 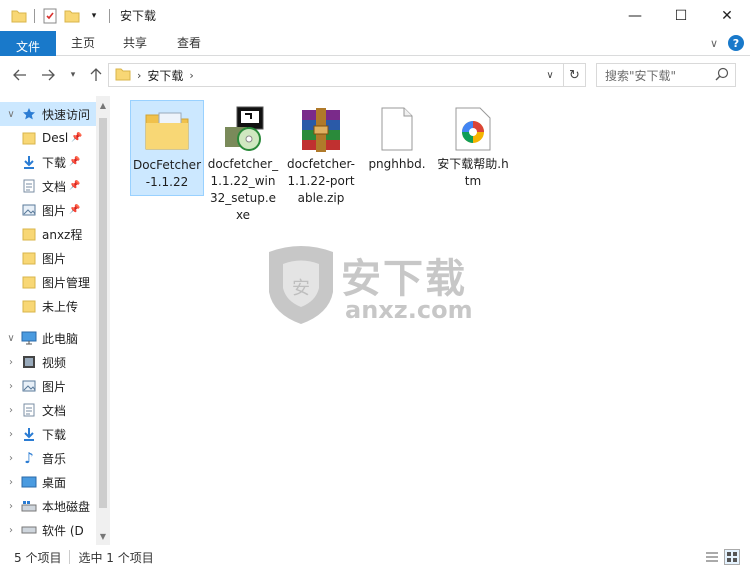 What do you see at coordinates (96, 75) in the screenshot?
I see `up-arrow-icon` at bounding box center [96, 75].